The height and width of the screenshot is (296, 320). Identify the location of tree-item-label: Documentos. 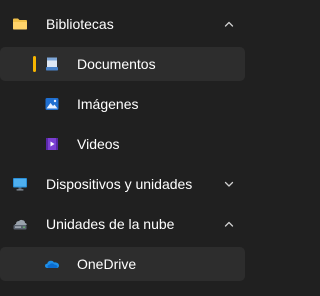
(116, 64).